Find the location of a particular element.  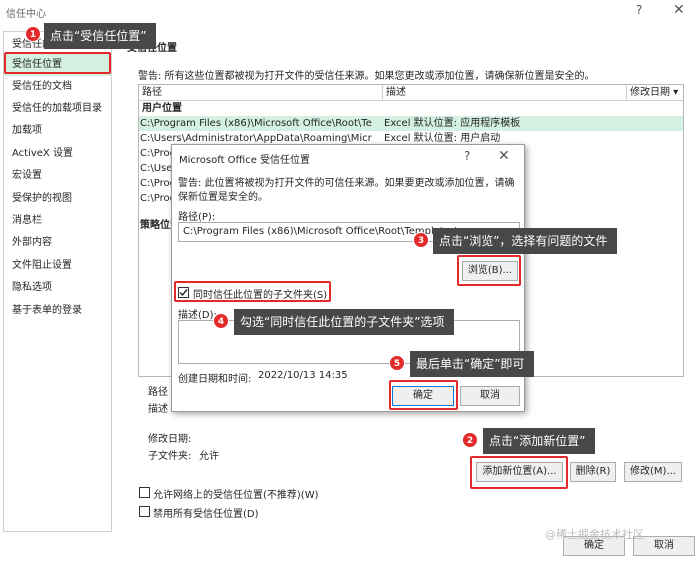

close-icon: ✕ is located at coordinates (679, 10).